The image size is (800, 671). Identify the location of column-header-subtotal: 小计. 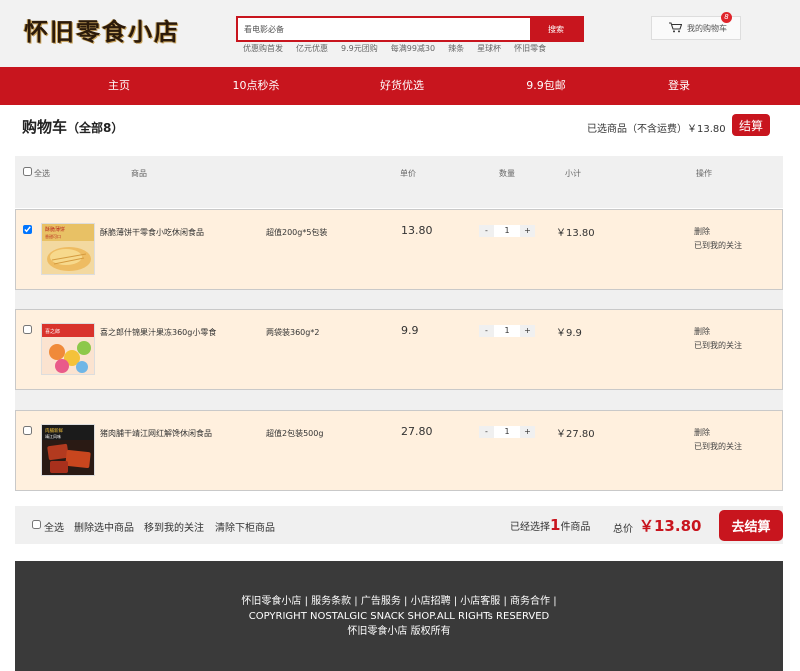
(573, 173).